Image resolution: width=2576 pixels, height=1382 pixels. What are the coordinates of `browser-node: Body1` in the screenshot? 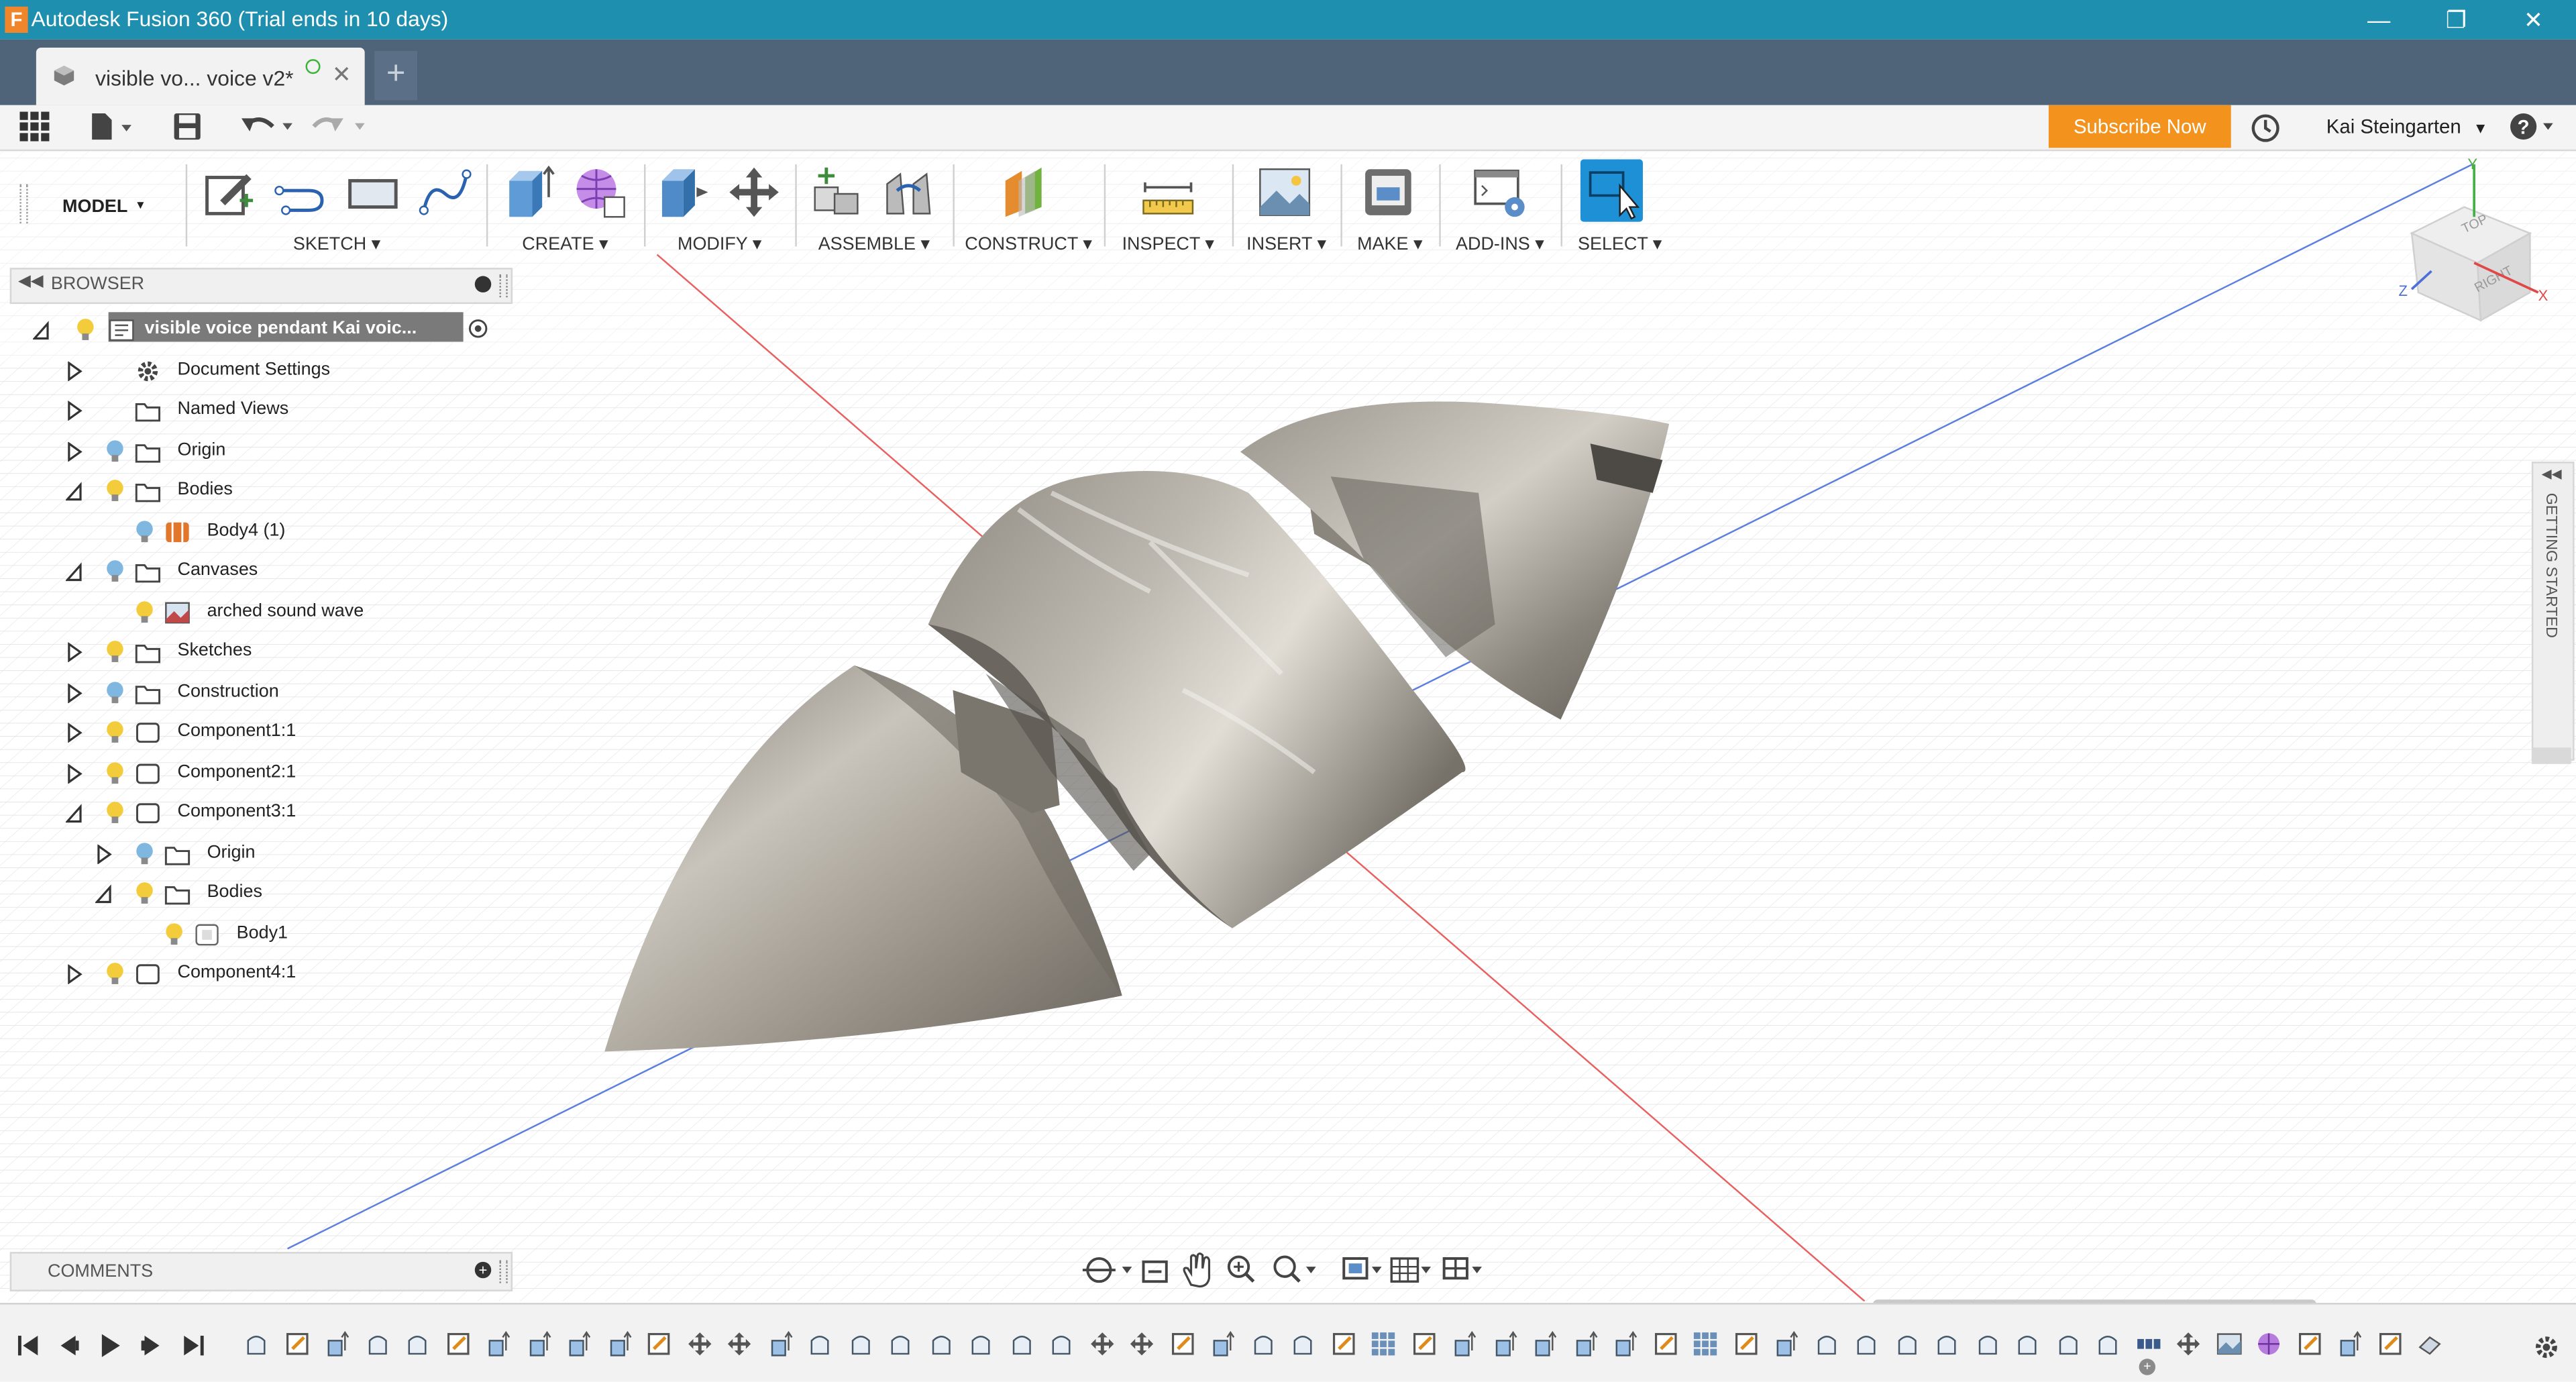 It's located at (256, 934).